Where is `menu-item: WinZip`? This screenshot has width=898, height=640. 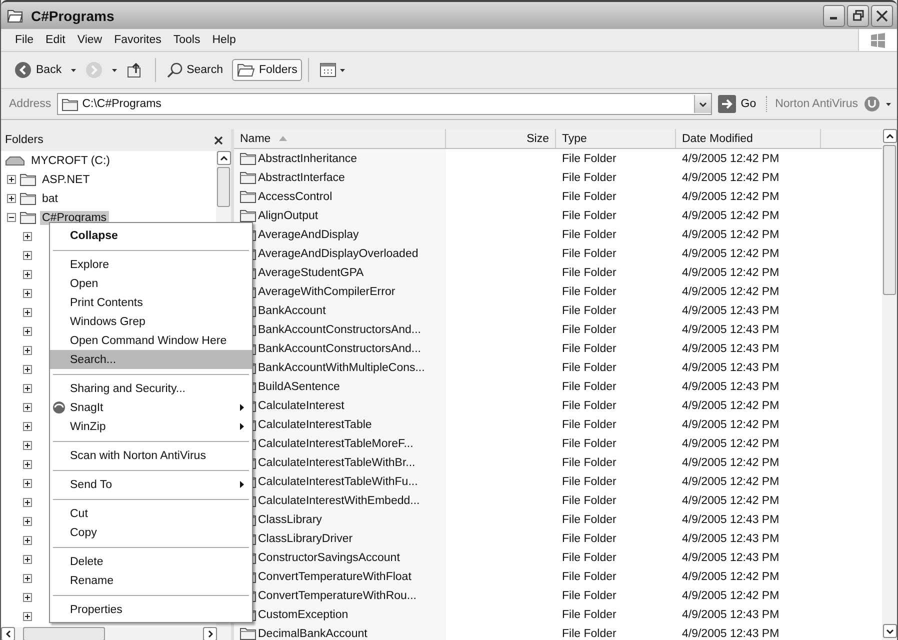
menu-item: WinZip is located at coordinates (151, 426).